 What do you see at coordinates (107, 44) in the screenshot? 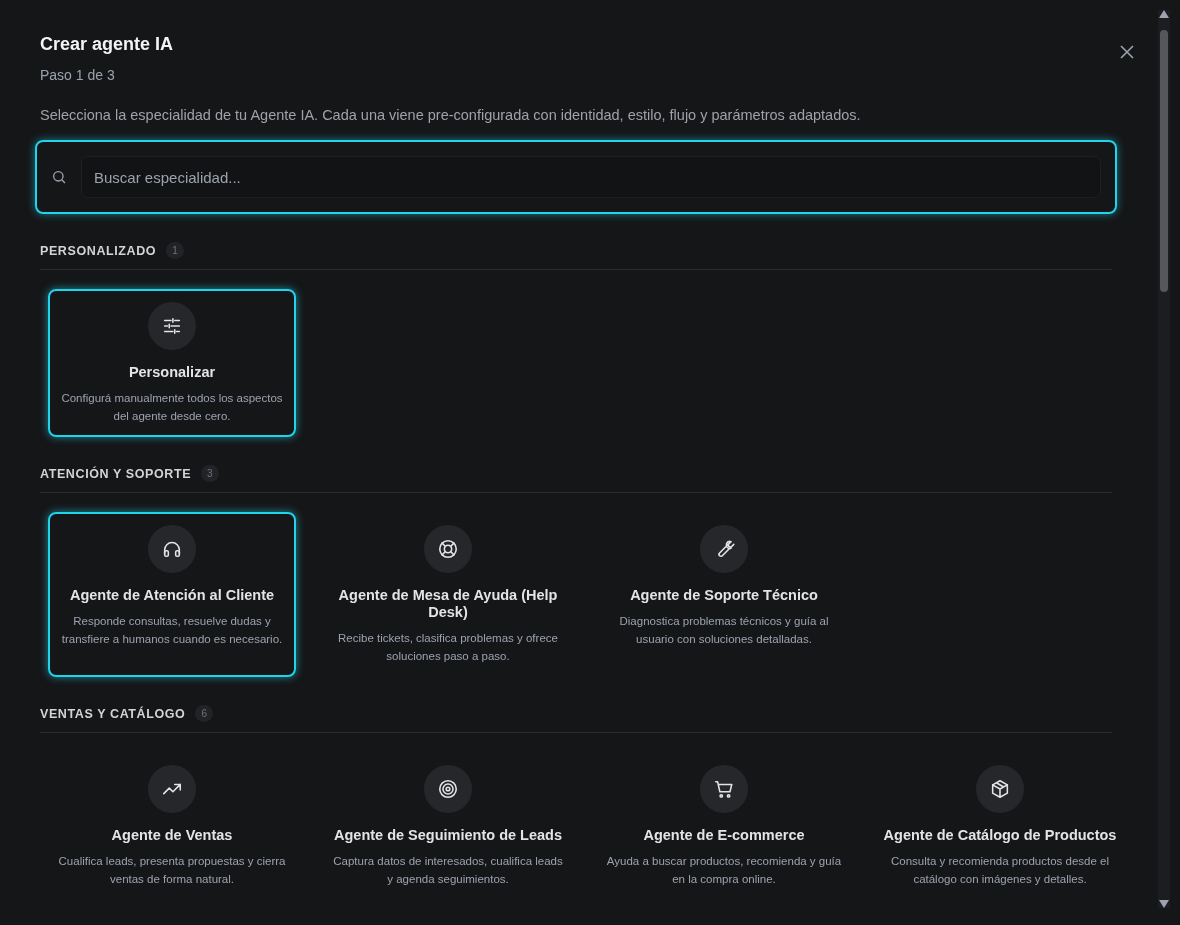
I see `dialog-title: Crear agente IA` at bounding box center [107, 44].